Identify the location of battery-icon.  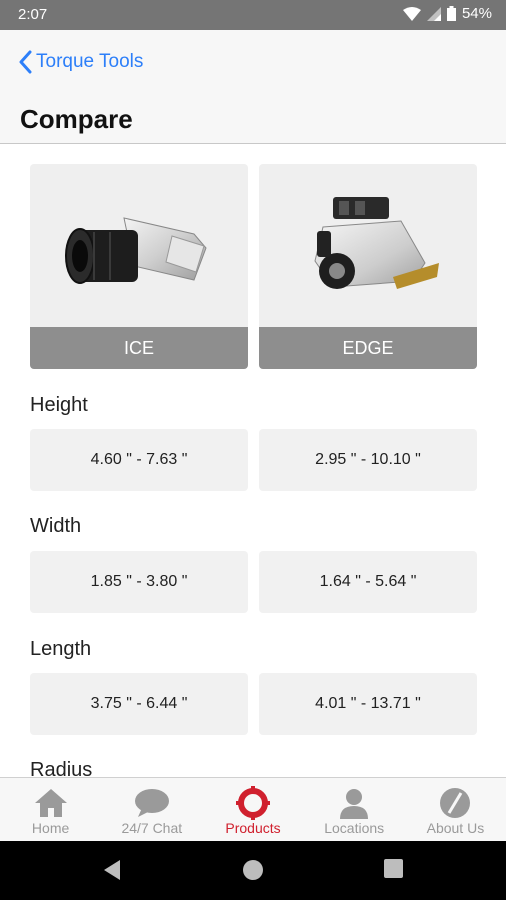
(451, 13).